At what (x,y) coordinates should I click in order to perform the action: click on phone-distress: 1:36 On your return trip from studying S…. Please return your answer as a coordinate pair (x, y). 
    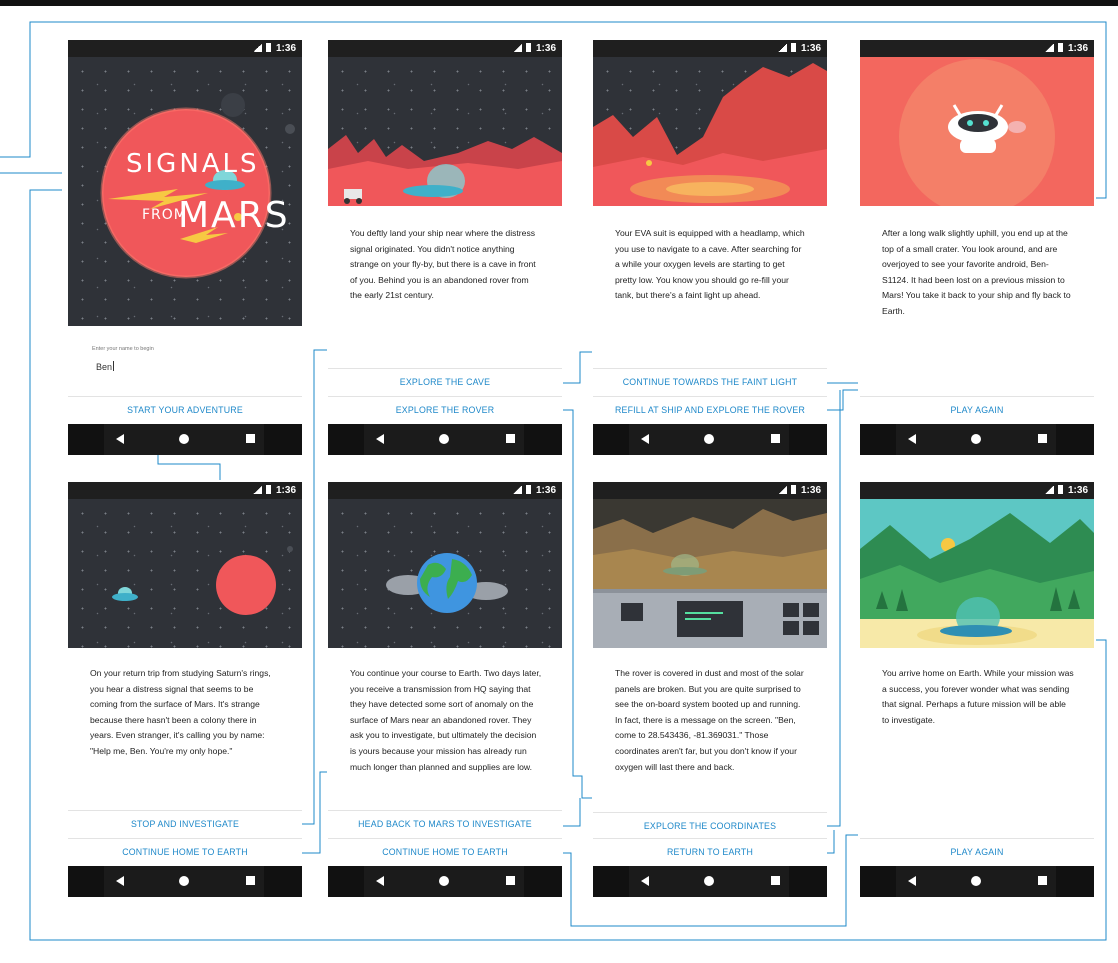
    Looking at the image, I should click on (185, 689).